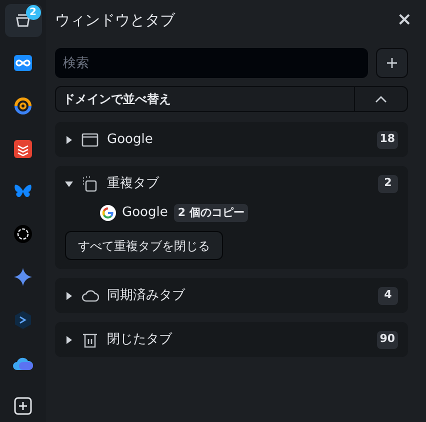  What do you see at coordinates (140, 339) in the screenshot?
I see `group-title: 閉じたタブ` at bounding box center [140, 339].